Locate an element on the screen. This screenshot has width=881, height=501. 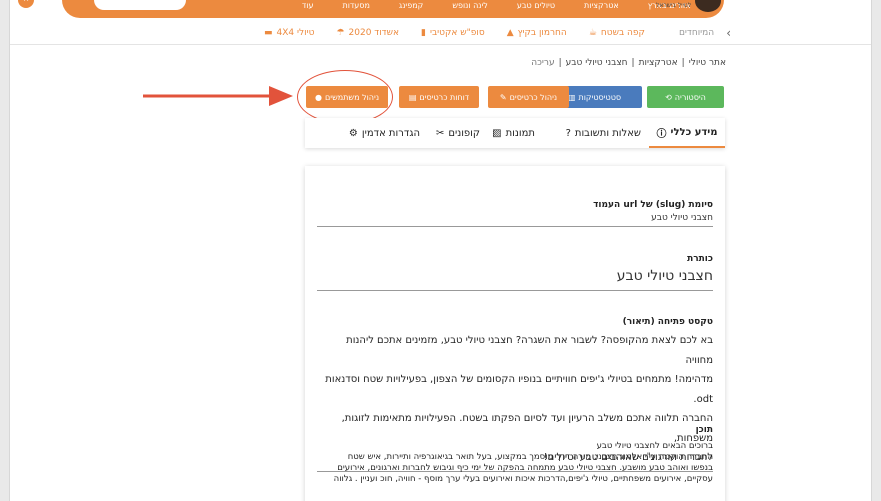
manage-cards-button: ניהול כרטיסים ✎ is located at coordinates (528, 97).